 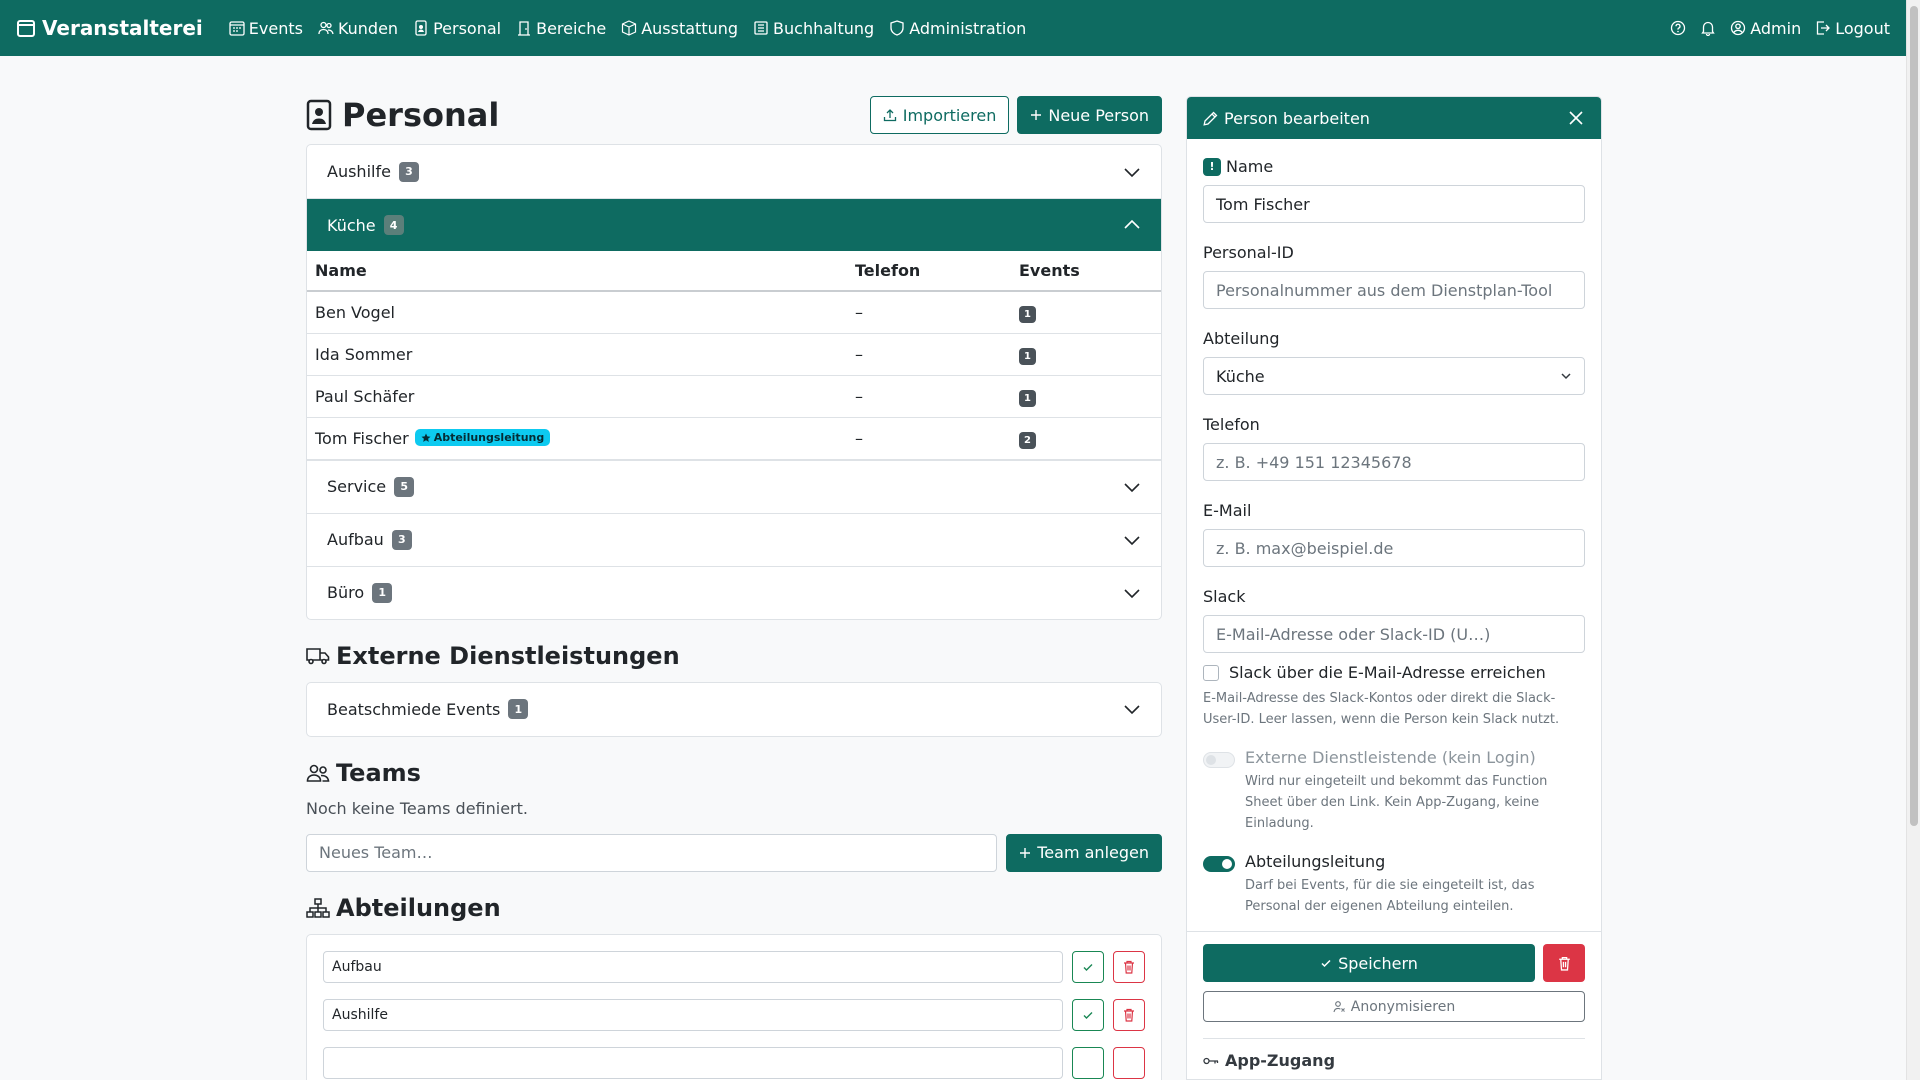 I want to click on phone-input: z. B. +49 151 12345678, so click(x=1394, y=462).